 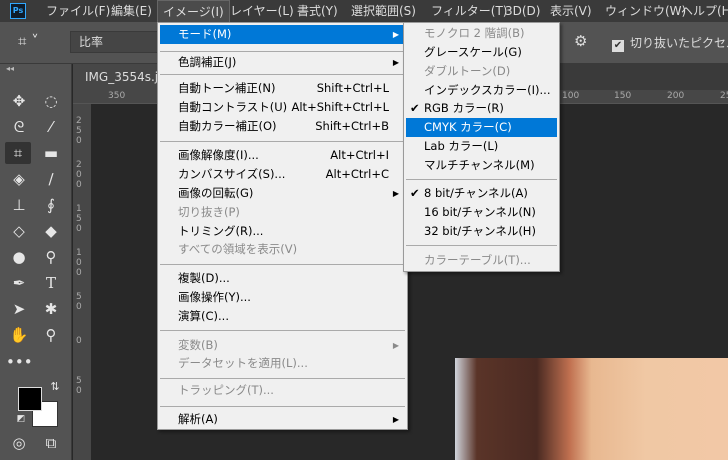 I want to click on menu-item-adjustments: 色調補正(J) ▶, so click(x=282, y=62).